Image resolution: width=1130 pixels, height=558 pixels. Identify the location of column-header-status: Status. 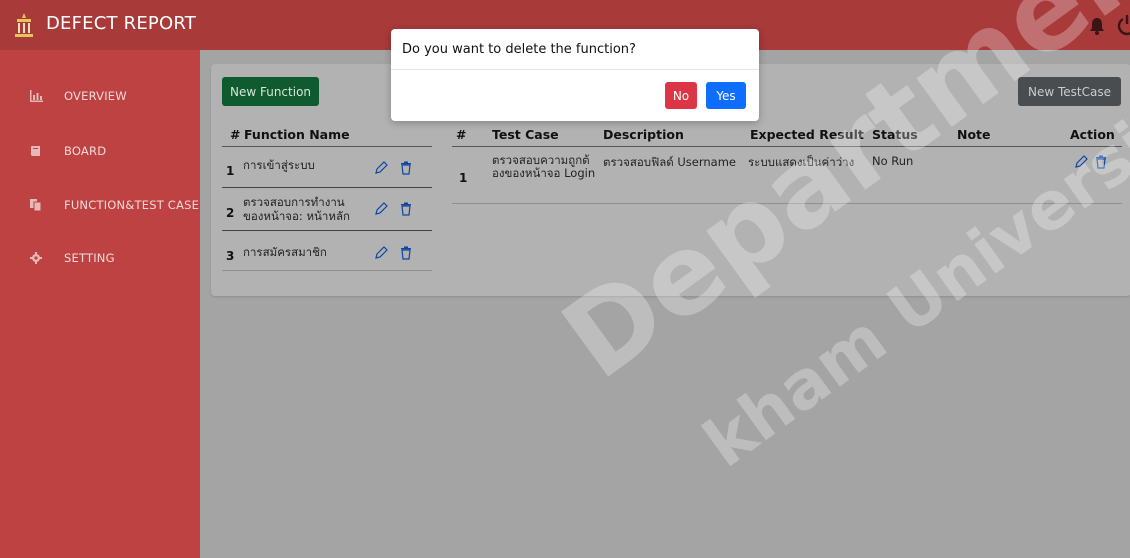
(895, 134).